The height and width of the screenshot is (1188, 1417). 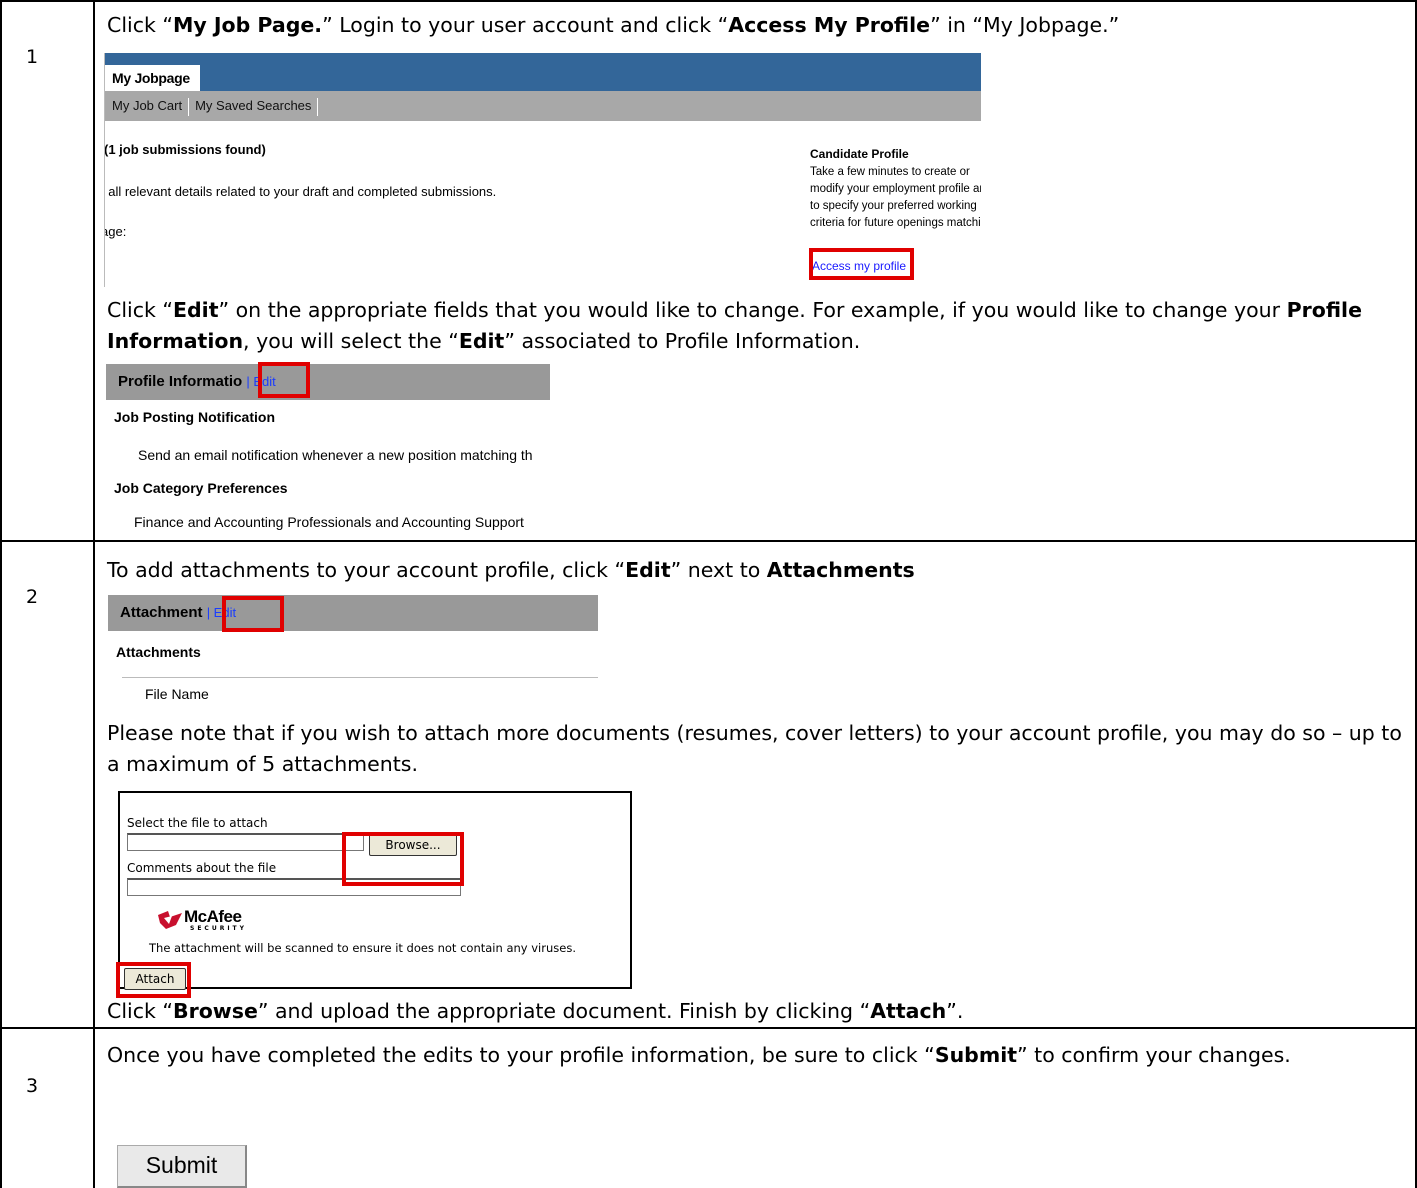 What do you see at coordinates (955, 1011) in the screenshot?
I see `text-run: ”.` at bounding box center [955, 1011].